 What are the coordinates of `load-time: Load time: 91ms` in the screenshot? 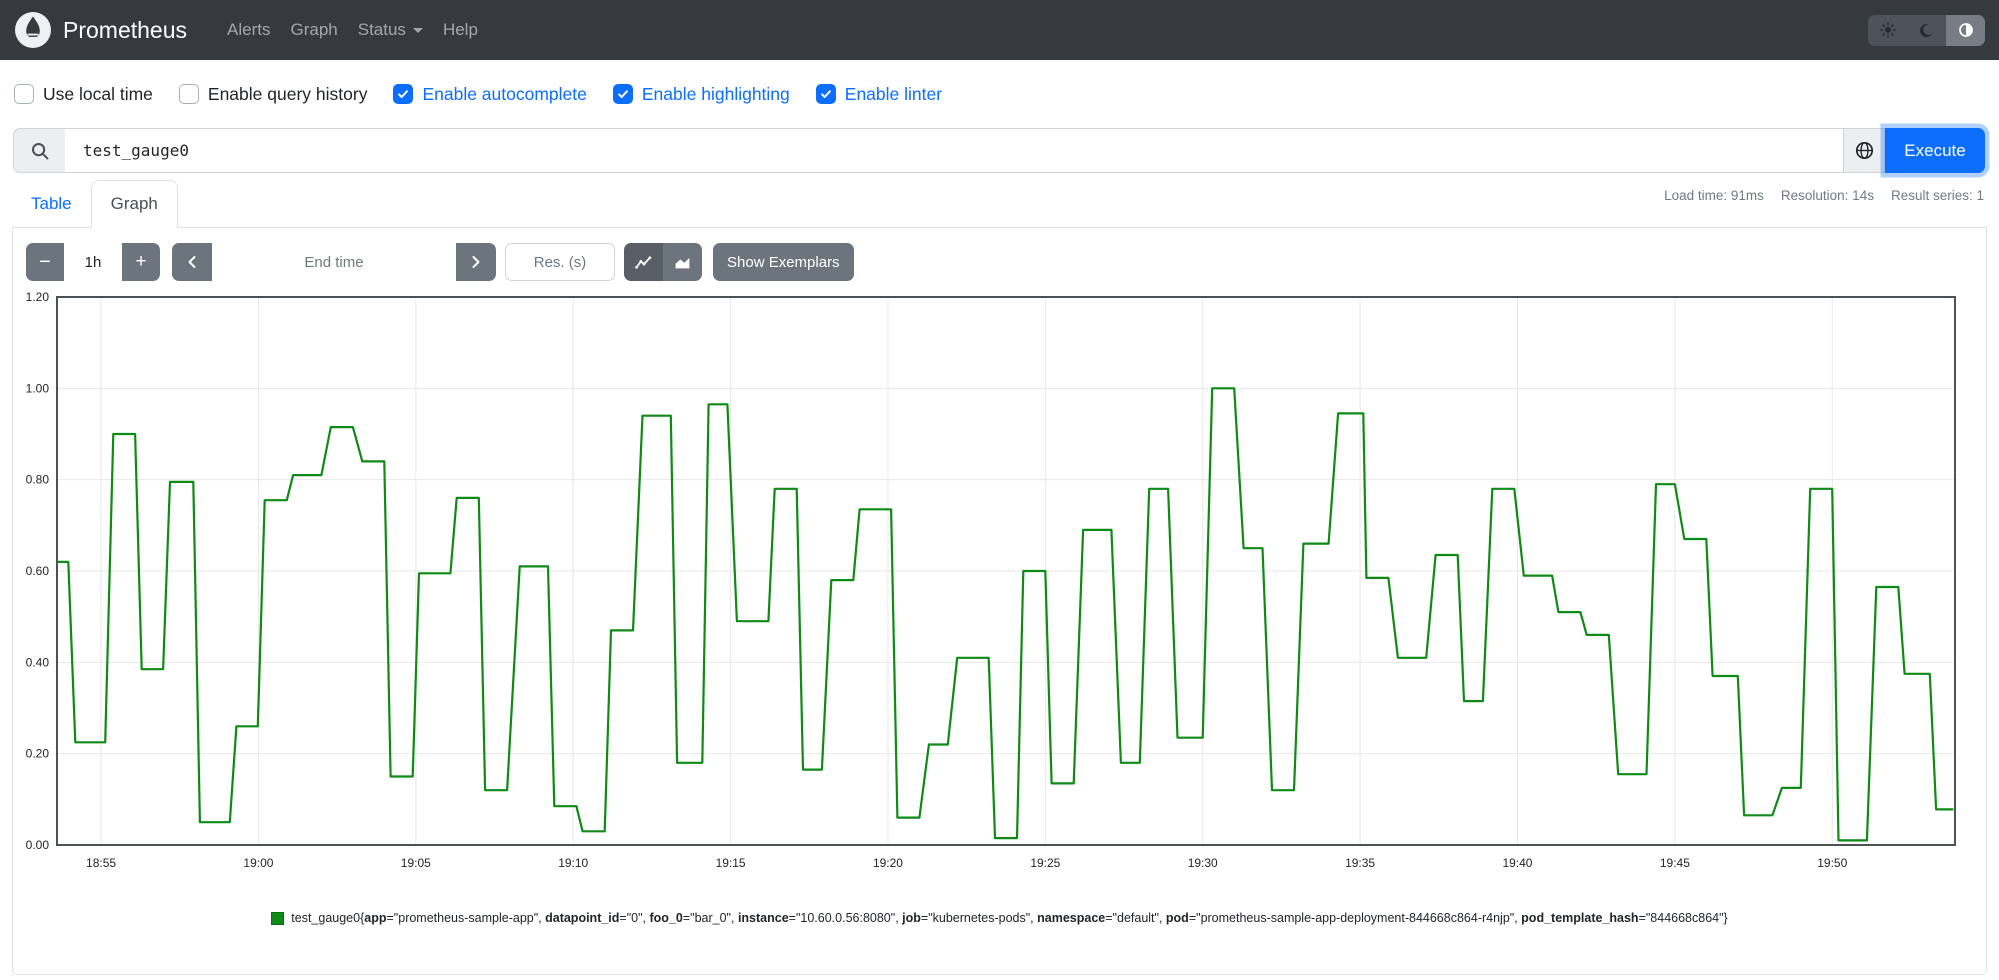 It's located at (1714, 195).